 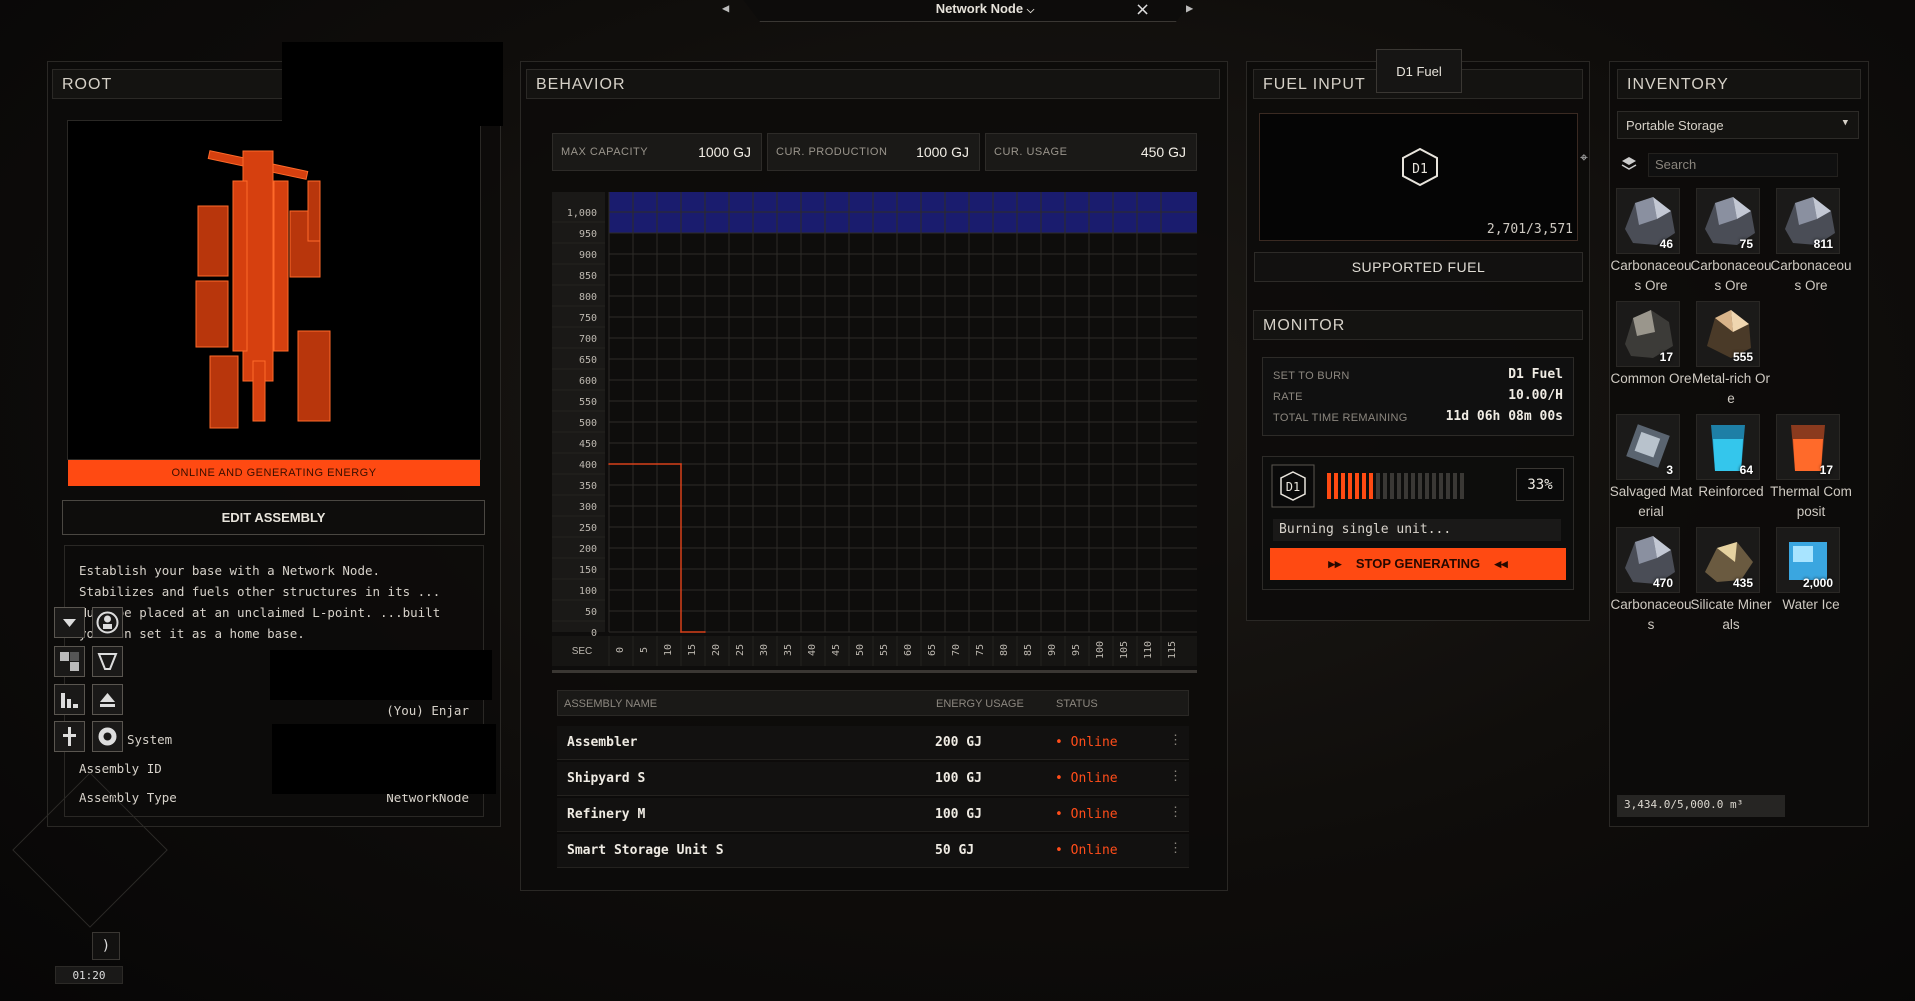 I want to click on item-quantity: 2,000, so click(x=1817, y=583).